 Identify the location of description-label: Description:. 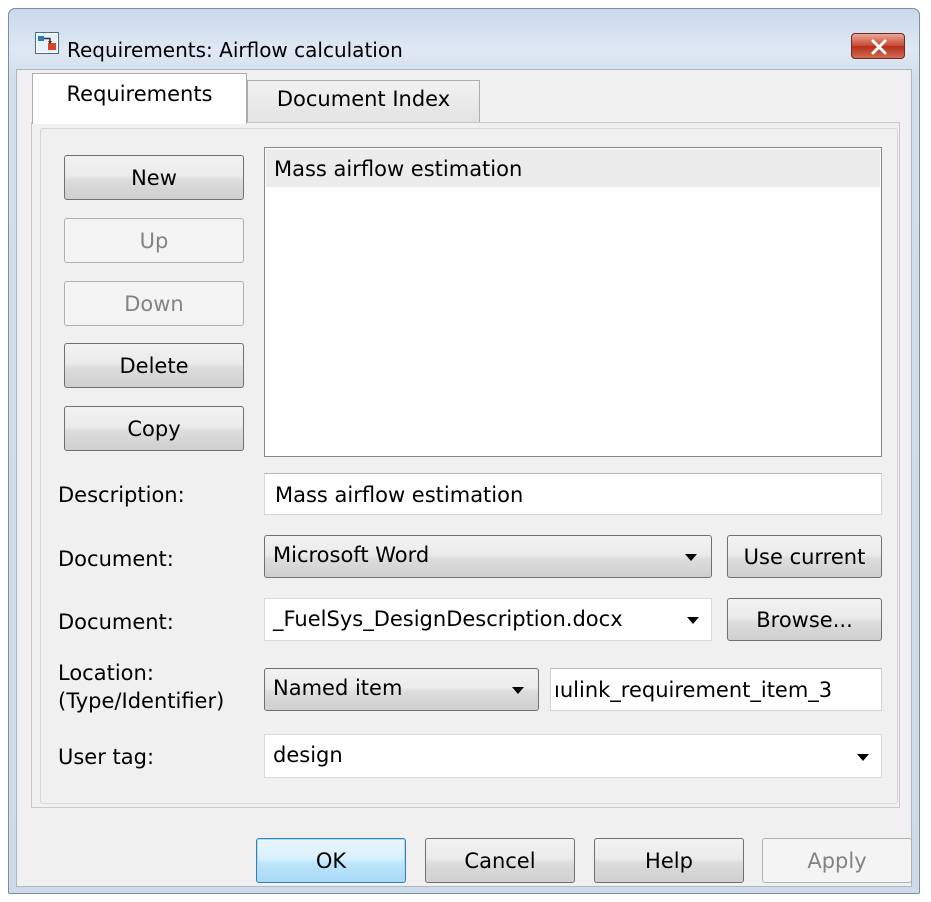
(121, 495).